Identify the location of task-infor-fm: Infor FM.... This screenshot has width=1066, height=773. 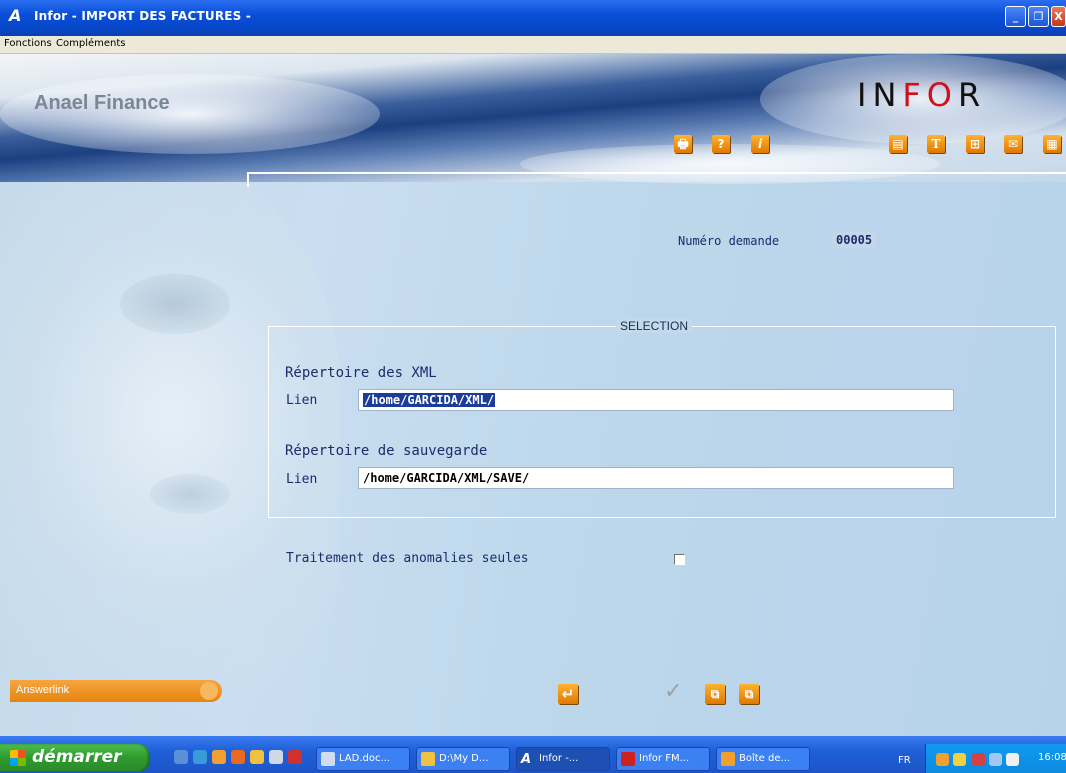
(663, 759).